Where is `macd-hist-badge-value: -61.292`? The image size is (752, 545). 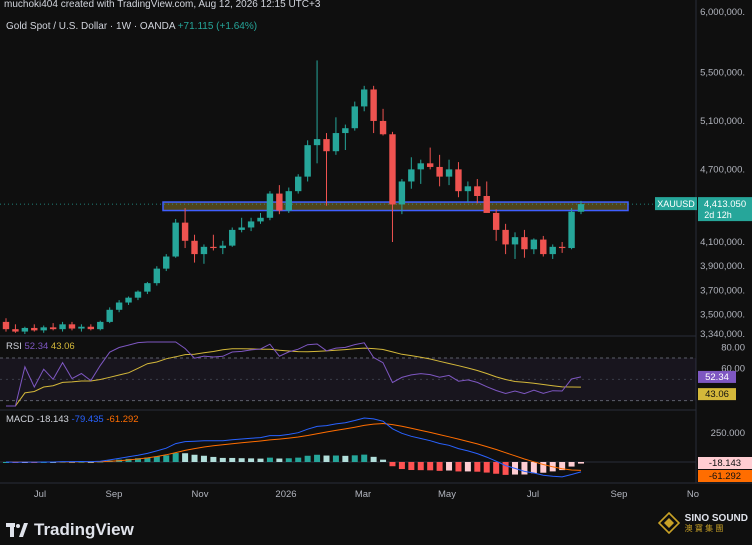 macd-hist-badge-value: -61.292 is located at coordinates (725, 476).